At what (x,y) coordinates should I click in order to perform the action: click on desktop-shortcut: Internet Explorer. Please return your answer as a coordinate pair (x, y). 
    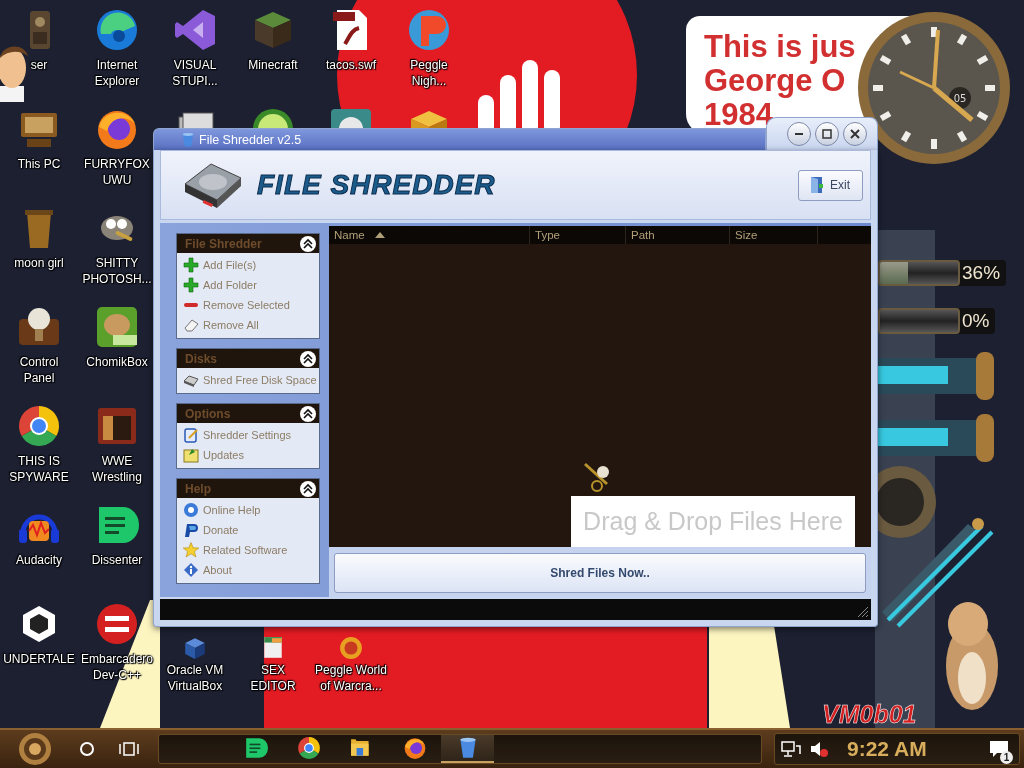
    Looking at the image, I should click on (117, 53).